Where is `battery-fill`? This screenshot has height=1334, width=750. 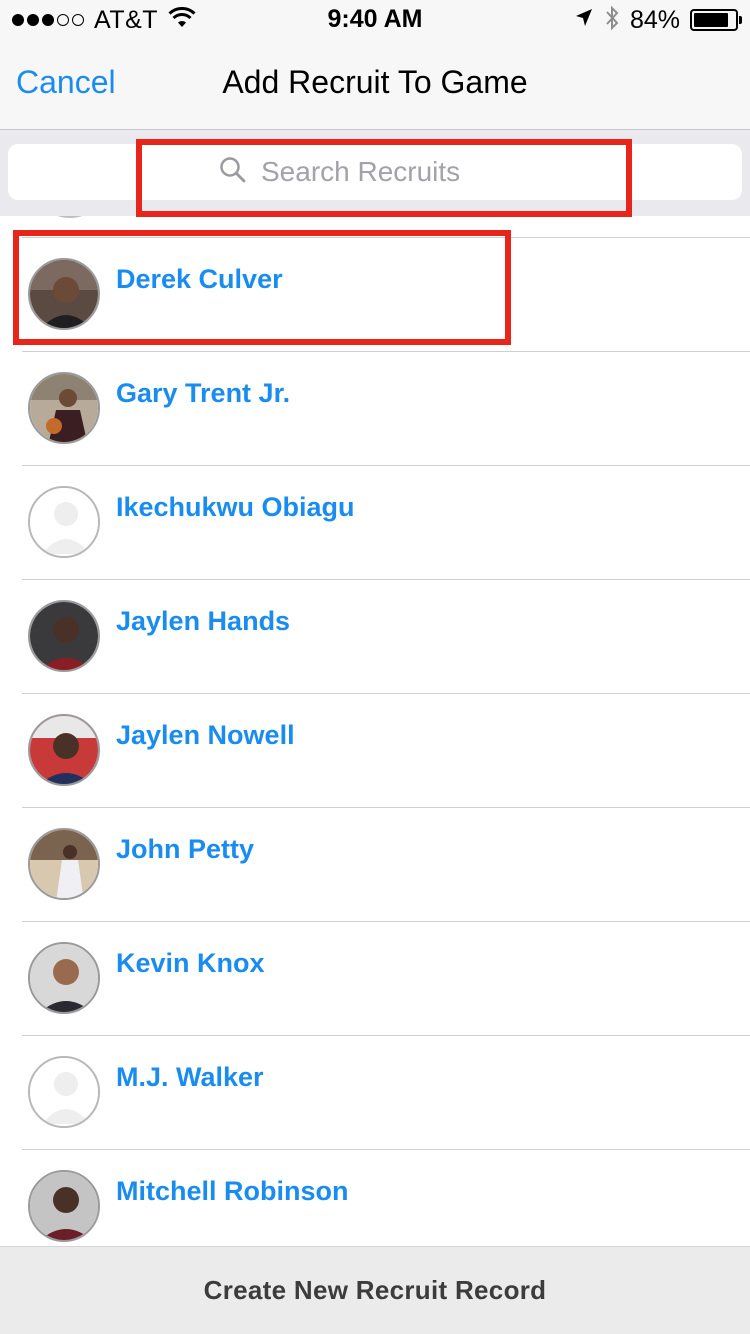
battery-fill is located at coordinates (711, 20).